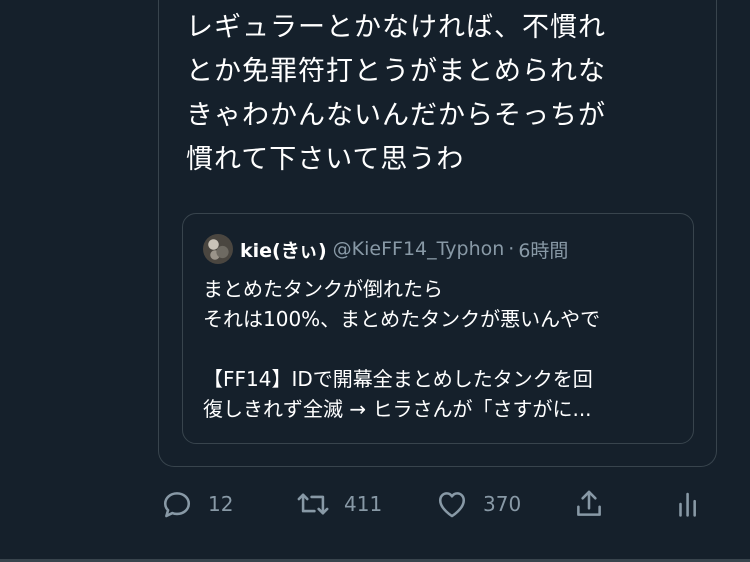  Describe the element at coordinates (502, 504) in the screenshot. I see `like-count: 370` at that location.